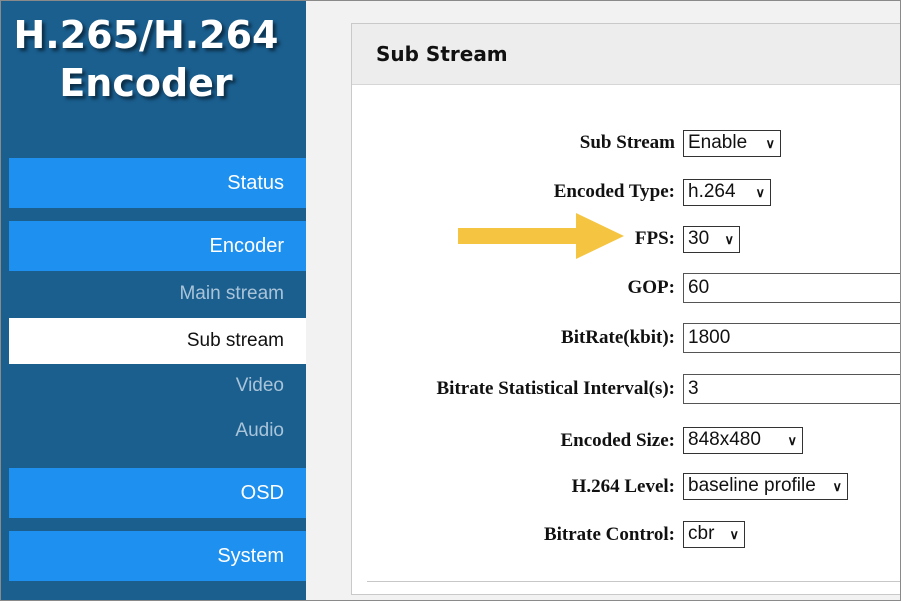 The image size is (901, 601). Describe the element at coordinates (712, 191) in the screenshot. I see `encoded-type-value: h.264` at that location.